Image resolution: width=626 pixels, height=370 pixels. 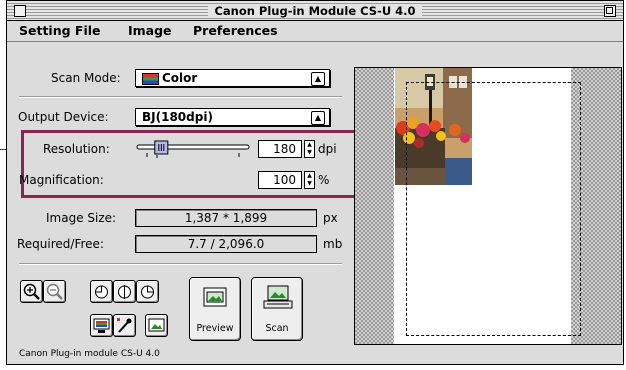 What do you see at coordinates (180, 78) in the screenshot?
I see `scan-mode-value: Color` at bounding box center [180, 78].